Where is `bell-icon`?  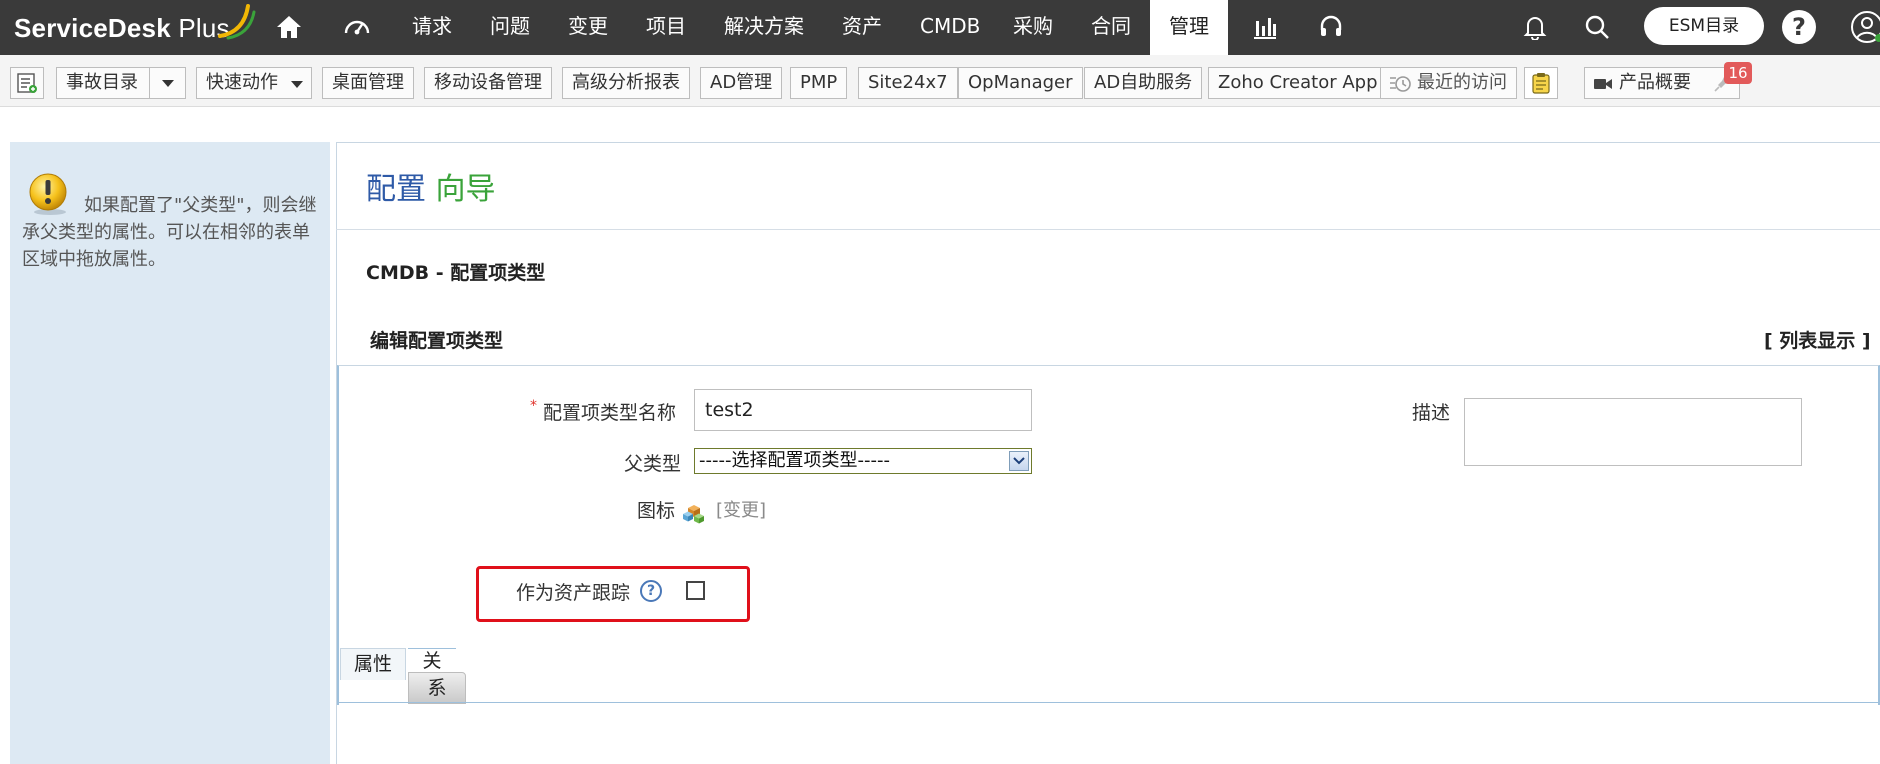
bell-icon is located at coordinates (1535, 27).